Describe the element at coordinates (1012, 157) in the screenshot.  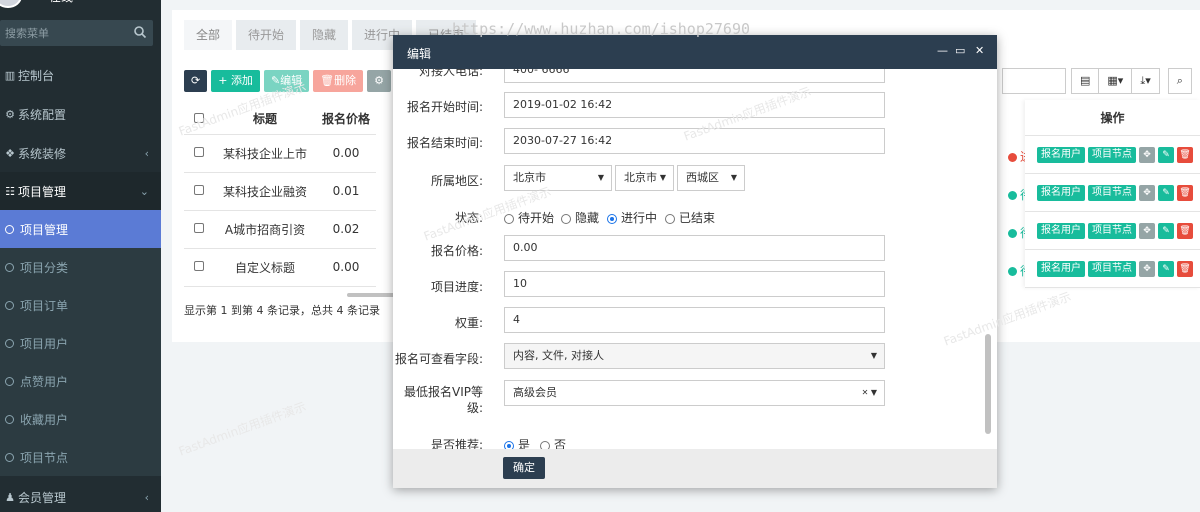
I see `status-dot` at that location.